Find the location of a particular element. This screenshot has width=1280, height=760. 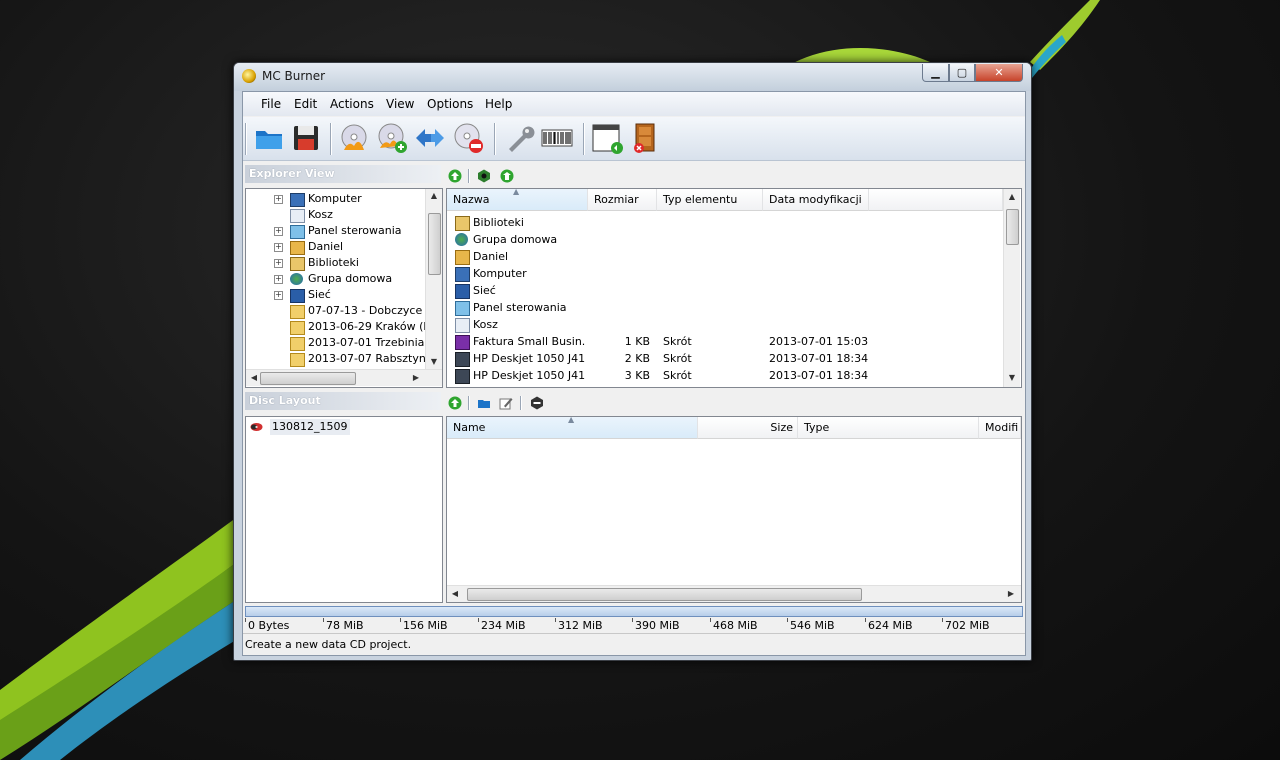

tree-item-folder: 07-07-13 - Dobczyce (ir is located at coordinates (336, 311).